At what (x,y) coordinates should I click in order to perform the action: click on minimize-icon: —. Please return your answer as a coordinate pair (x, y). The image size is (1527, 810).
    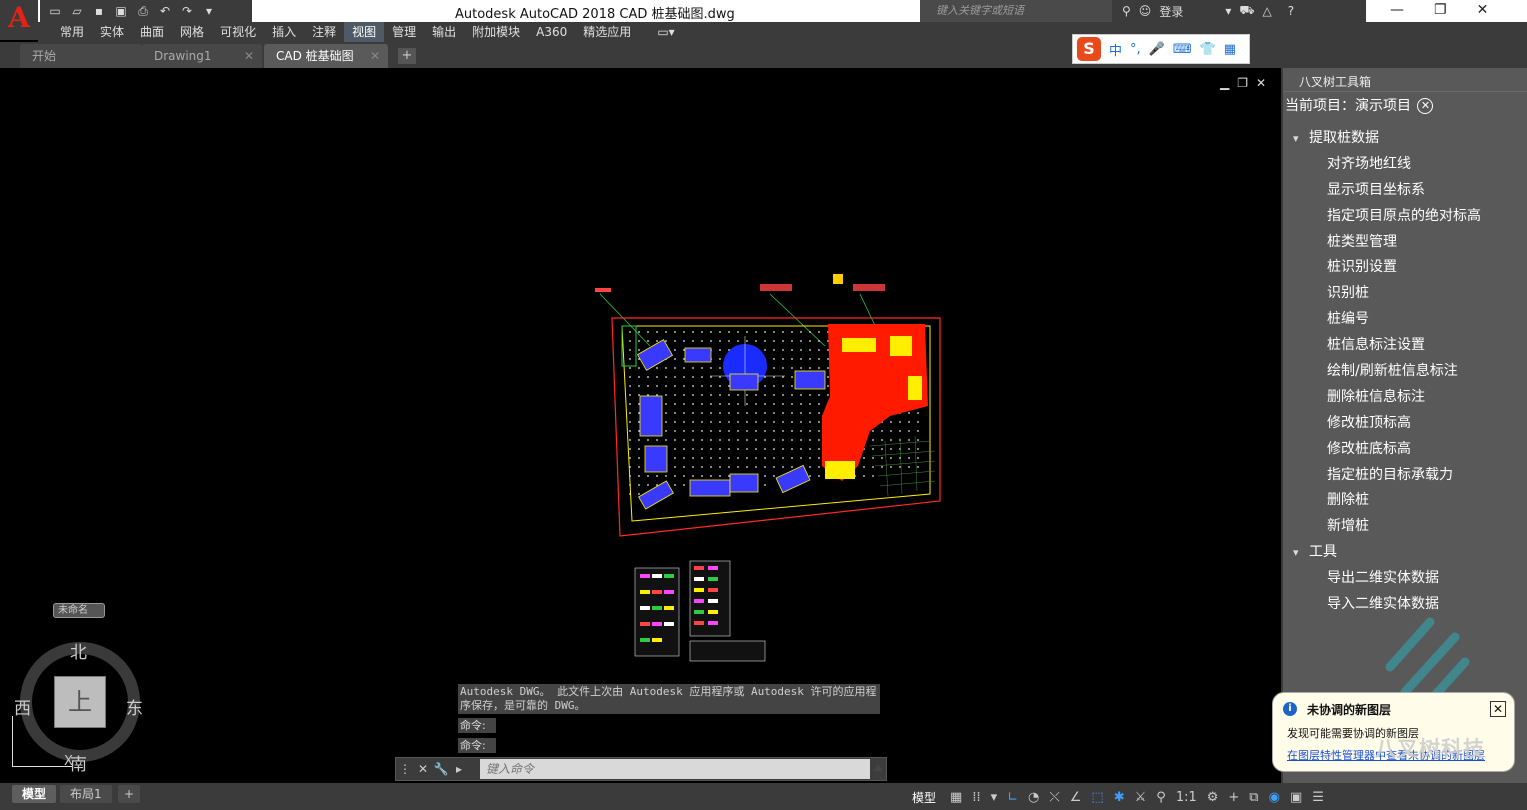
    Looking at the image, I should click on (1397, 11).